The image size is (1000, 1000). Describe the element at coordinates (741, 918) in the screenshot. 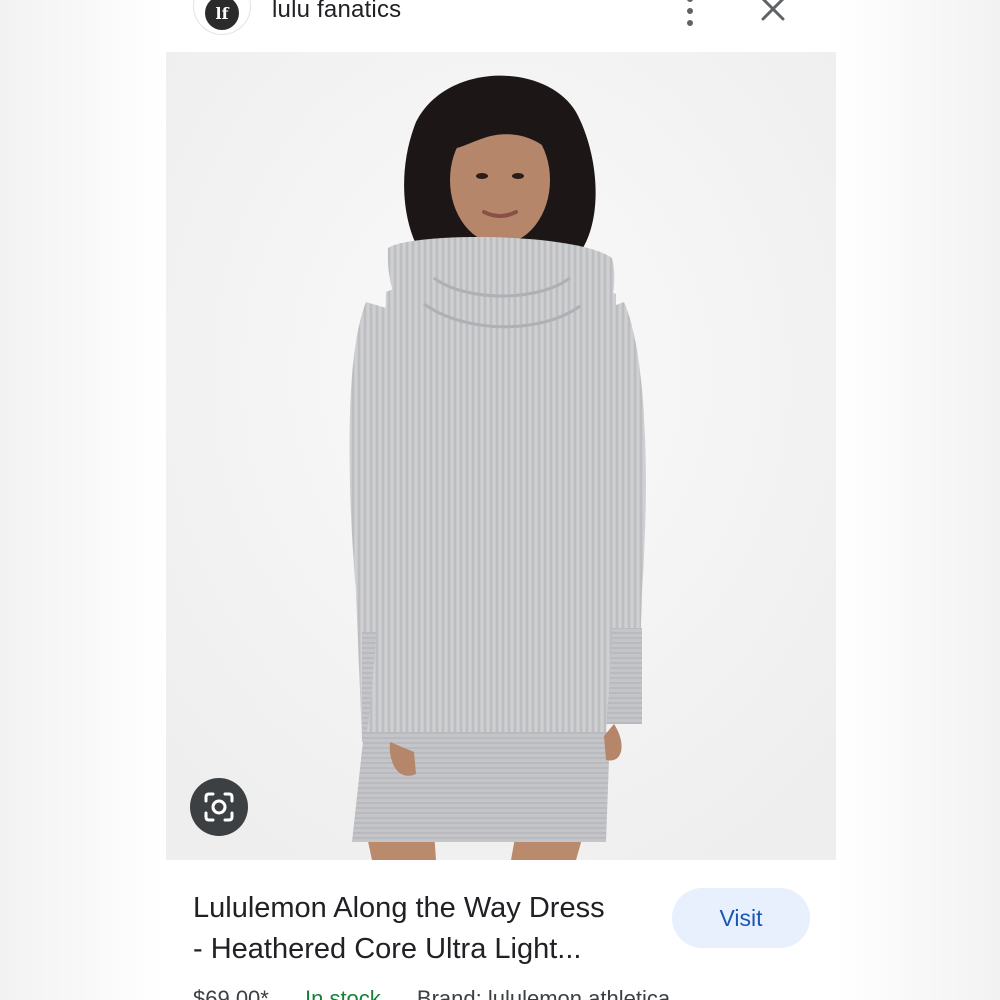

I see `visit-button: Visit` at that location.